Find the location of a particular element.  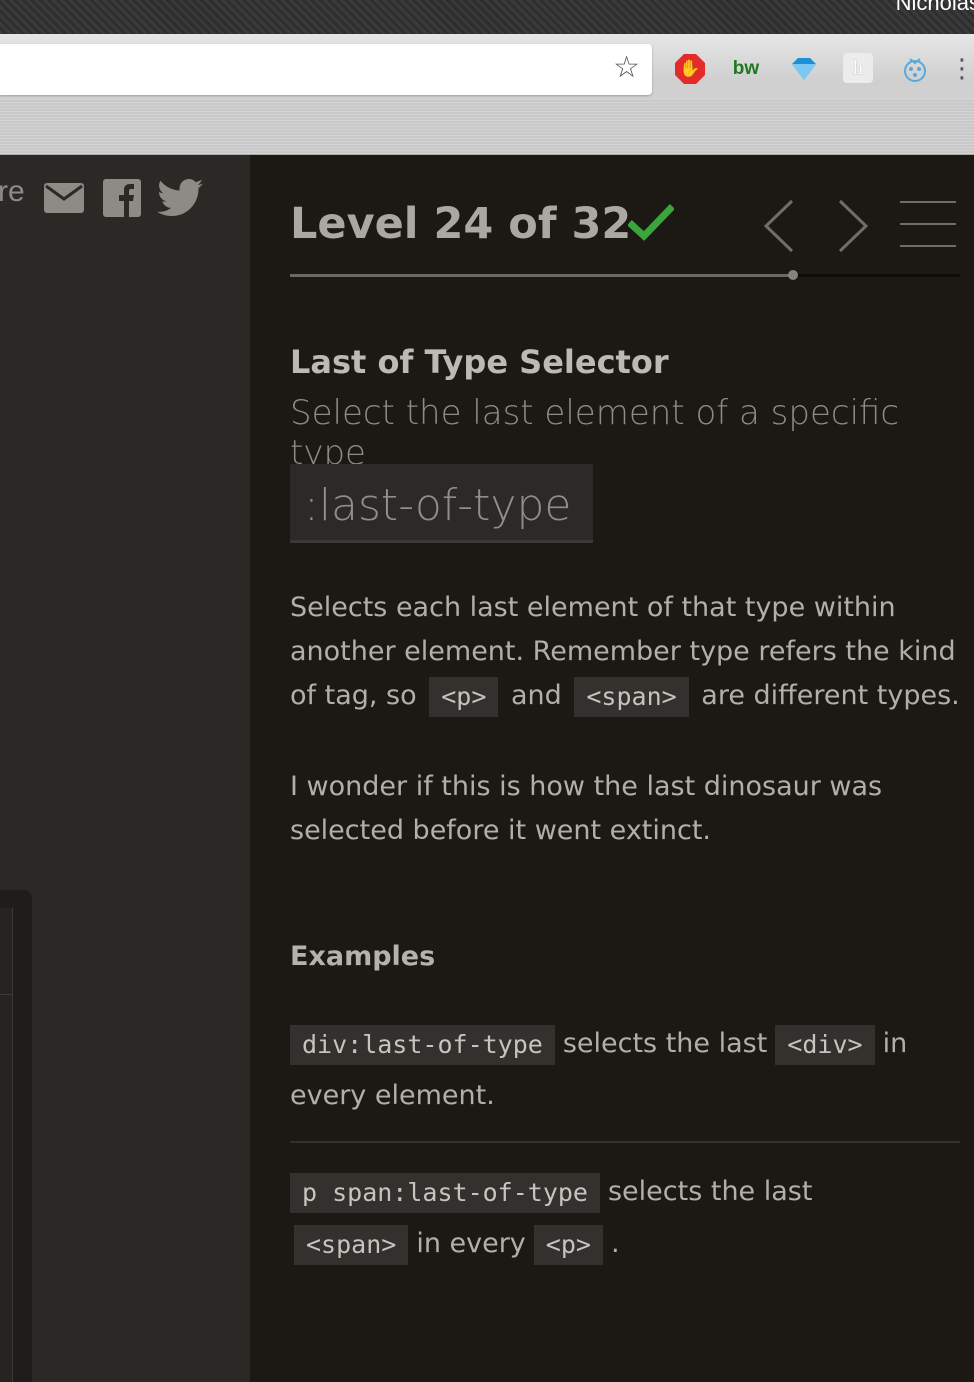

twitter-icon-shape is located at coordinates (180, 197).